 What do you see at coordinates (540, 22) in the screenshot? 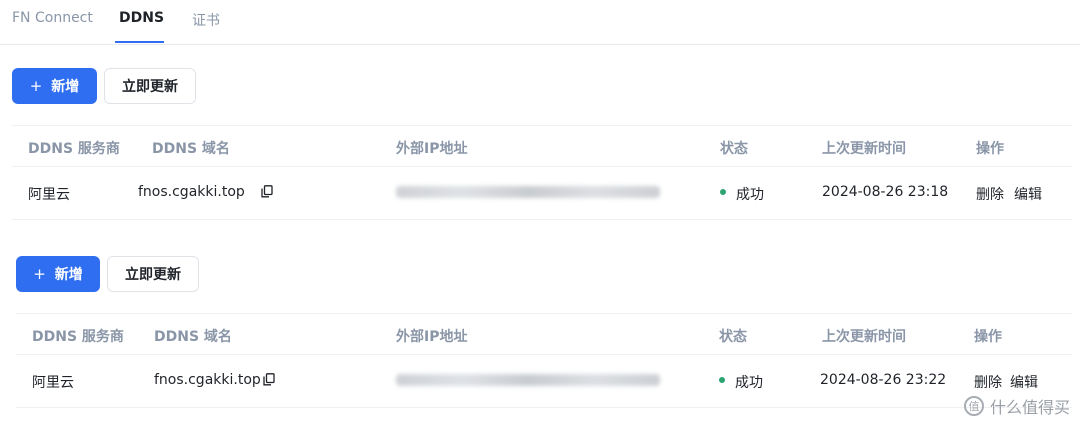
I see `tab-bar: FN Connect DDNS 证书` at bounding box center [540, 22].